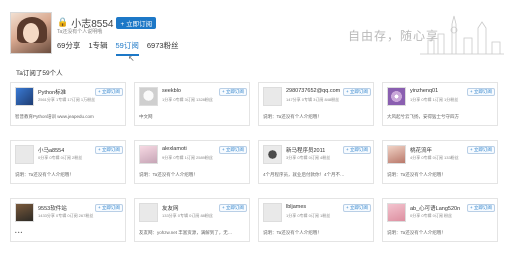 The width and height of the screenshot is (510, 256). Describe the element at coordinates (60, 157) in the screenshot. I see `card-counts: 0分享 0专辑 0订阅 2粉丝` at that location.